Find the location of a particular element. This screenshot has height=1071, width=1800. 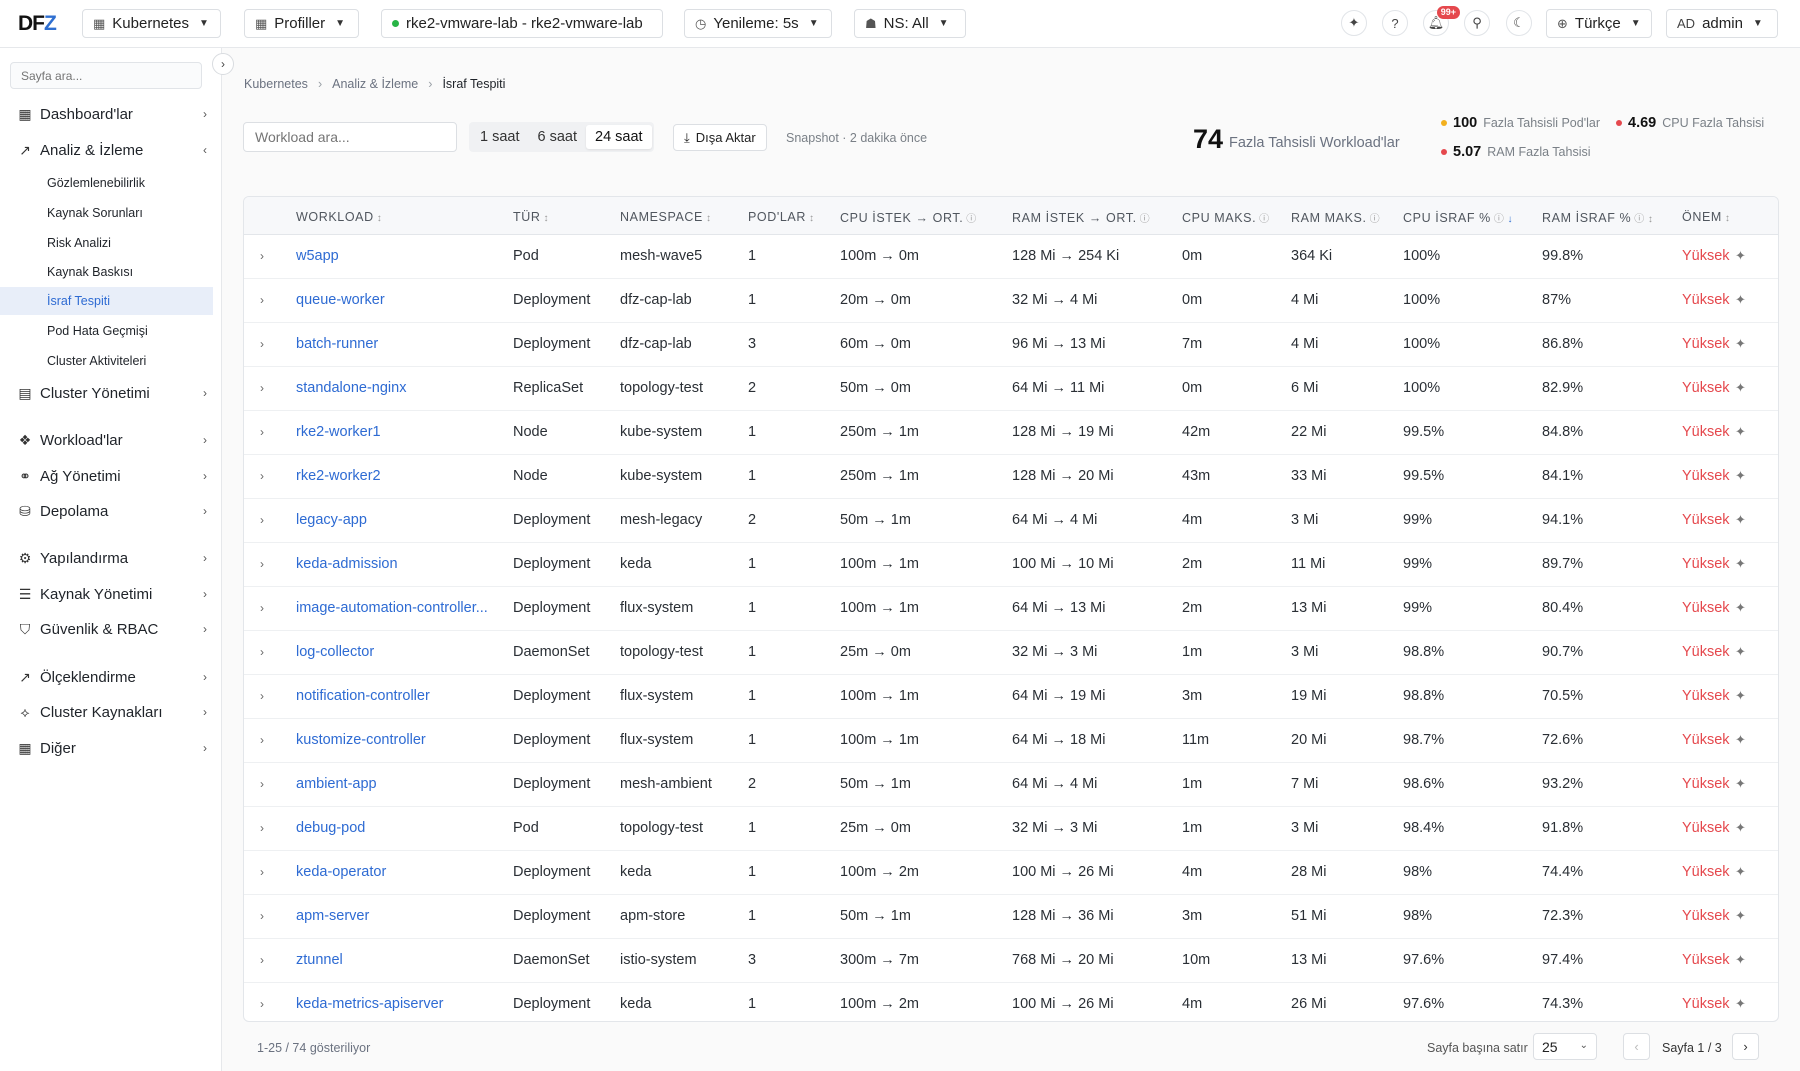

workload-link: ambient-app is located at coordinates (336, 784).